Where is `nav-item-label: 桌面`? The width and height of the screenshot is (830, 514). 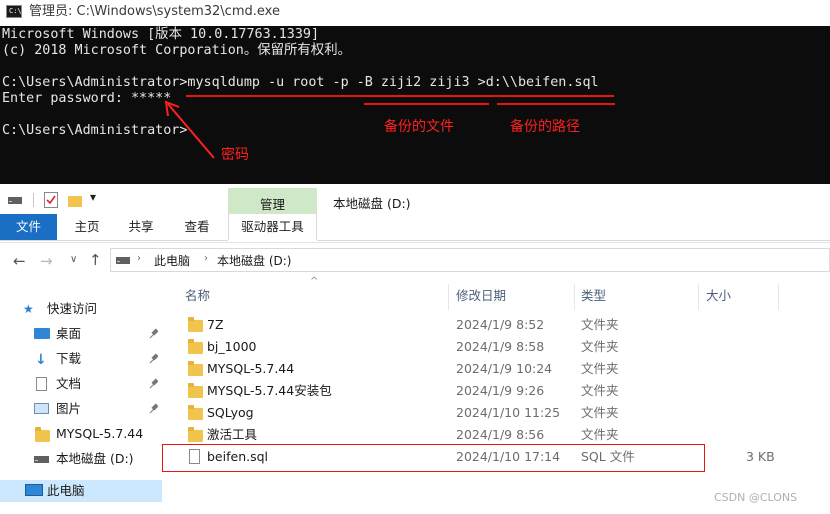
nav-item-label: 桌面 is located at coordinates (69, 333).